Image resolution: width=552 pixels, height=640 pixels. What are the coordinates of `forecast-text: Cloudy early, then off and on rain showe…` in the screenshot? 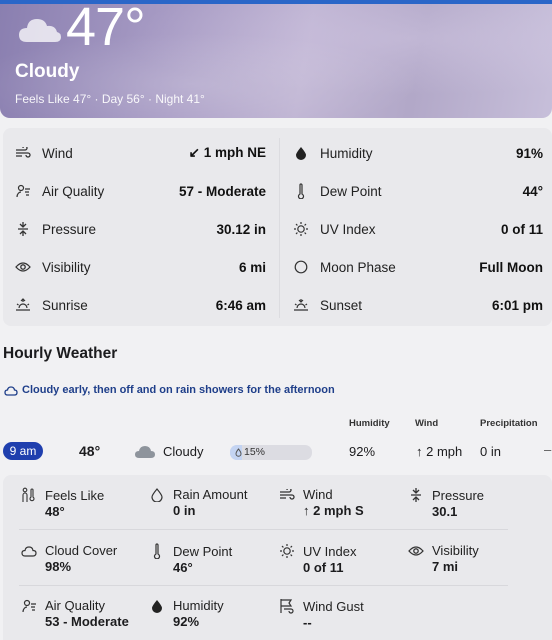 It's located at (178, 390).